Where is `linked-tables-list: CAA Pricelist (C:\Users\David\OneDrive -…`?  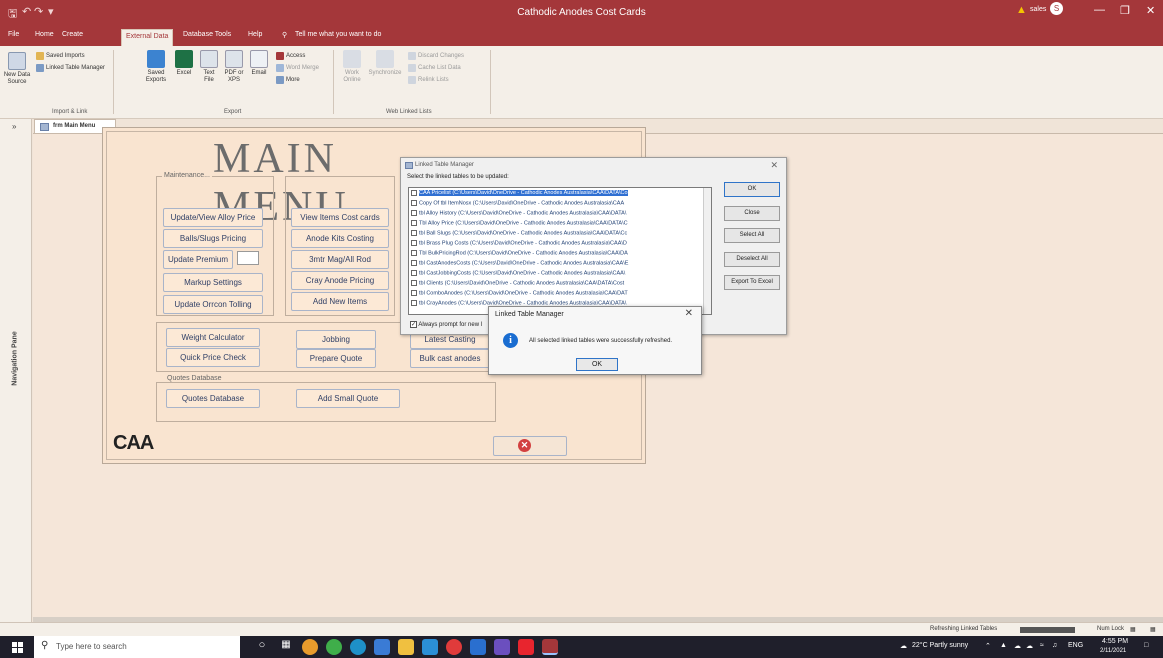 linked-tables-list: CAA Pricelist (C:\Users\David\OneDrive -… is located at coordinates (560, 251).